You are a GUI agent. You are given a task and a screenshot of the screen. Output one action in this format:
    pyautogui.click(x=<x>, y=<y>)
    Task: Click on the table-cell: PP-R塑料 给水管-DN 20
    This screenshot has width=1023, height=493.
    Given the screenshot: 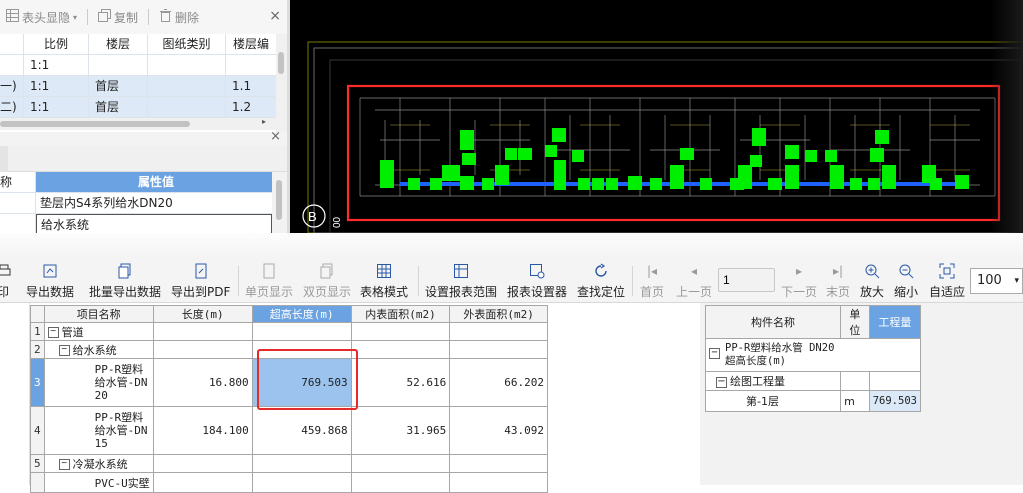 What is the action you would take?
    pyautogui.click(x=98, y=382)
    